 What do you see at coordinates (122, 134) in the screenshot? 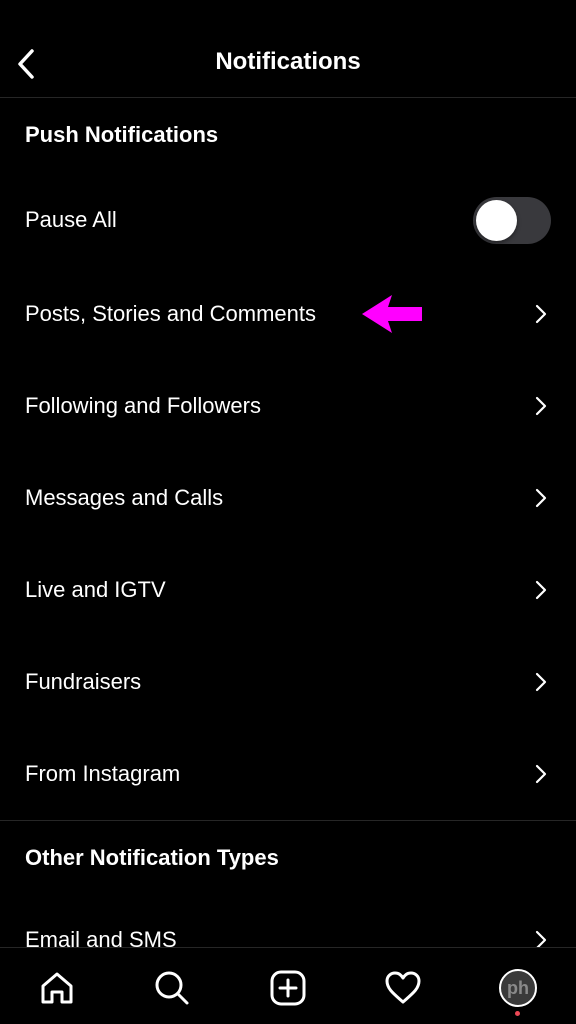
I see `push-notifications-heading: Push Notifications` at bounding box center [122, 134].